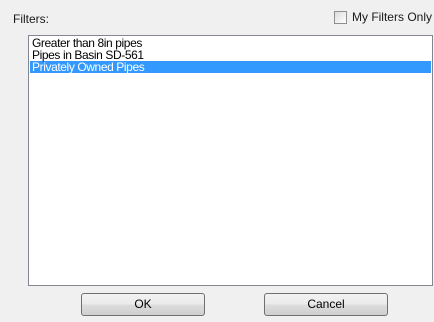 This screenshot has height=322, width=434. Describe the element at coordinates (326, 304) in the screenshot. I see `cancel-button: Cancel` at that location.